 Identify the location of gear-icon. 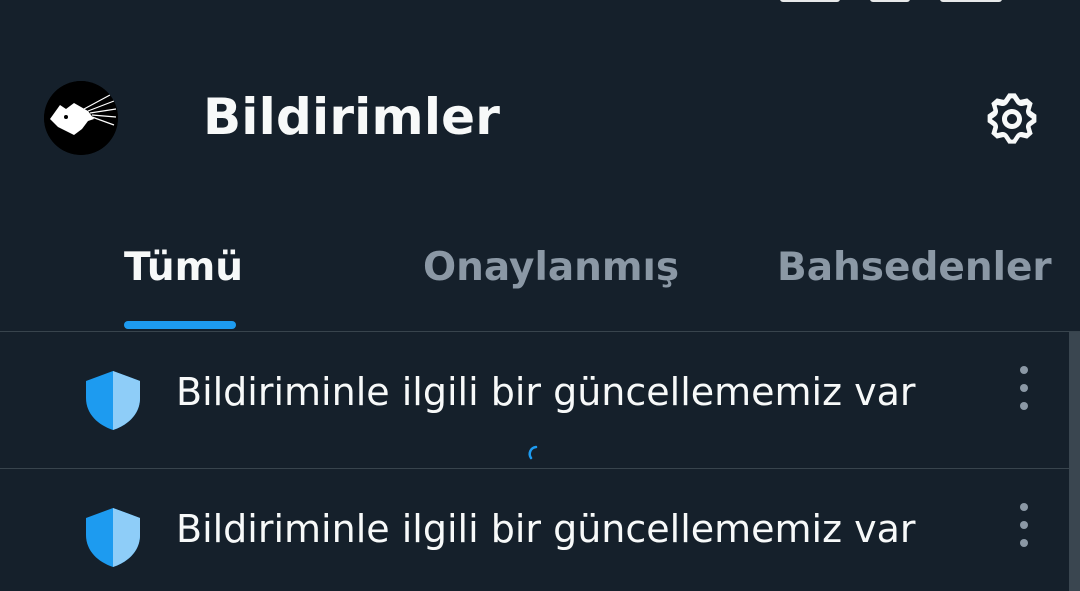
(1012, 118).